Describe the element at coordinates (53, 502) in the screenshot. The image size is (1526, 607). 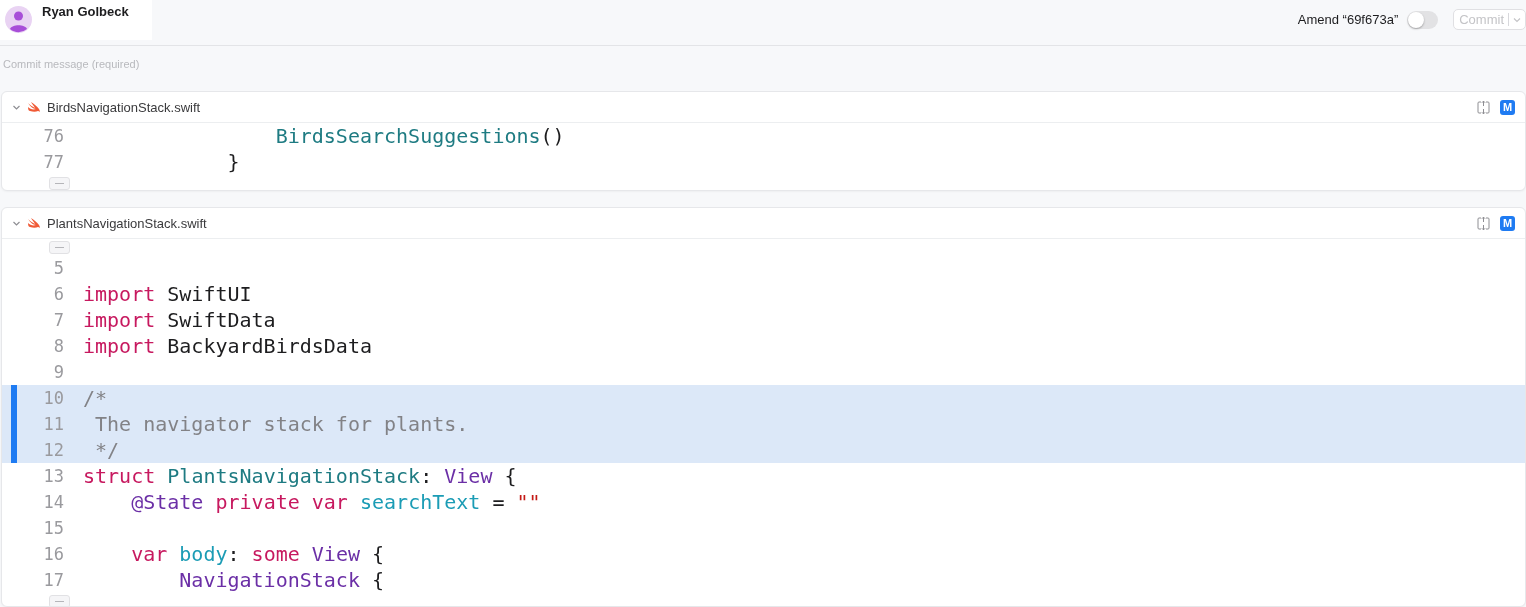
I see `line-number: 14` at that location.